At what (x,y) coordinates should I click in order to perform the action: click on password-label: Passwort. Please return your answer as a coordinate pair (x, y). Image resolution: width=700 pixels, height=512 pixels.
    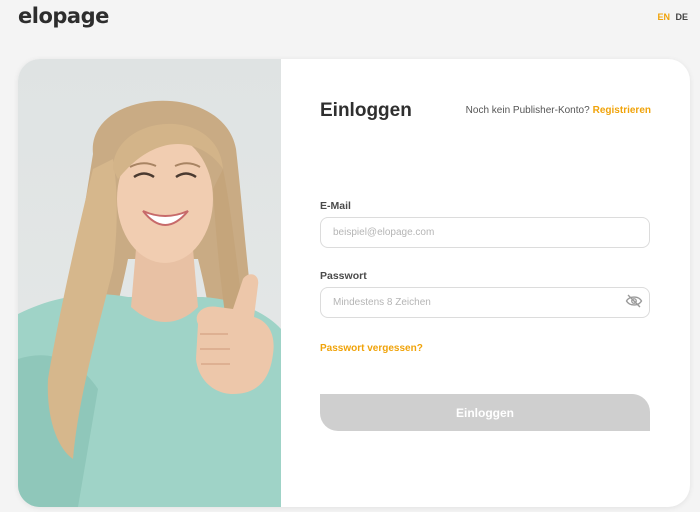
    Looking at the image, I should click on (343, 276).